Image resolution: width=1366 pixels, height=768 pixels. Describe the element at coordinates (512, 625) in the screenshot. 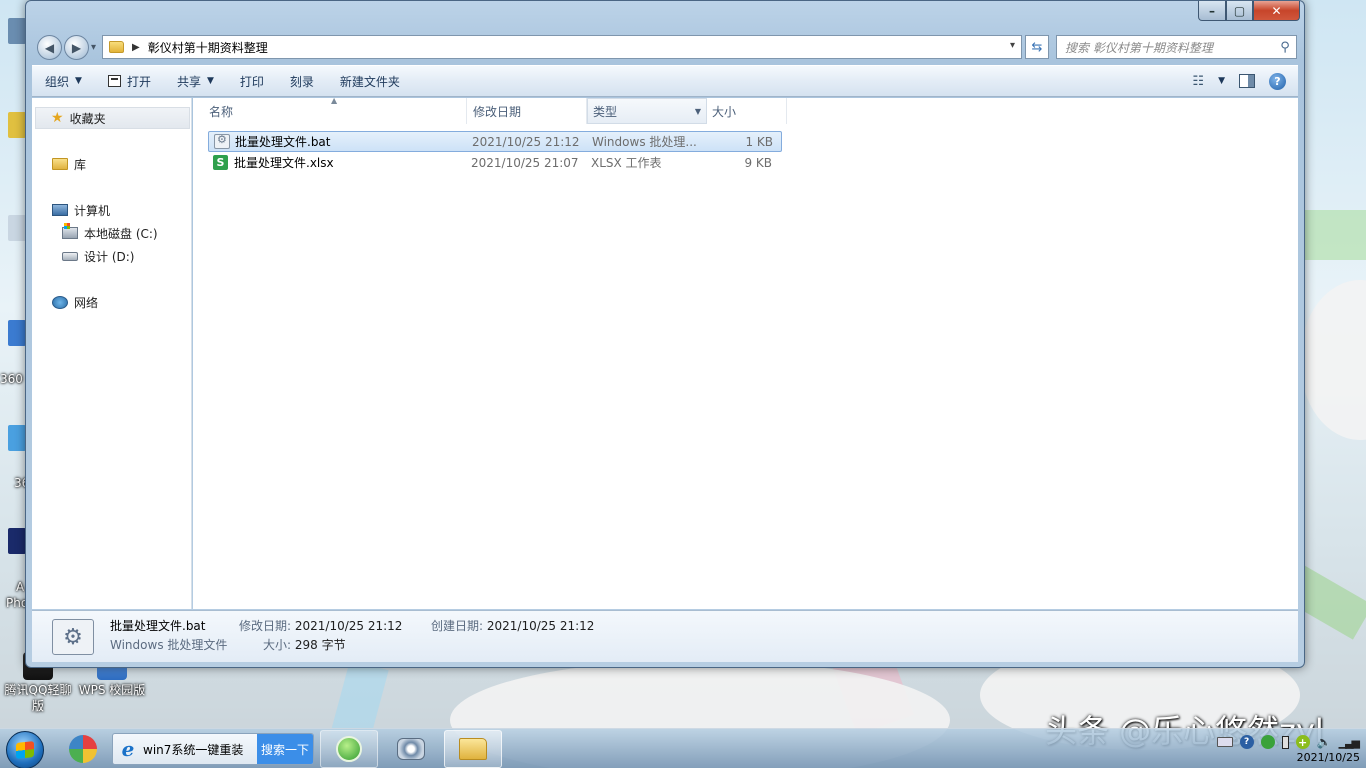

I see `details-created: 创建日期: 2021/10/25 21:12` at that location.